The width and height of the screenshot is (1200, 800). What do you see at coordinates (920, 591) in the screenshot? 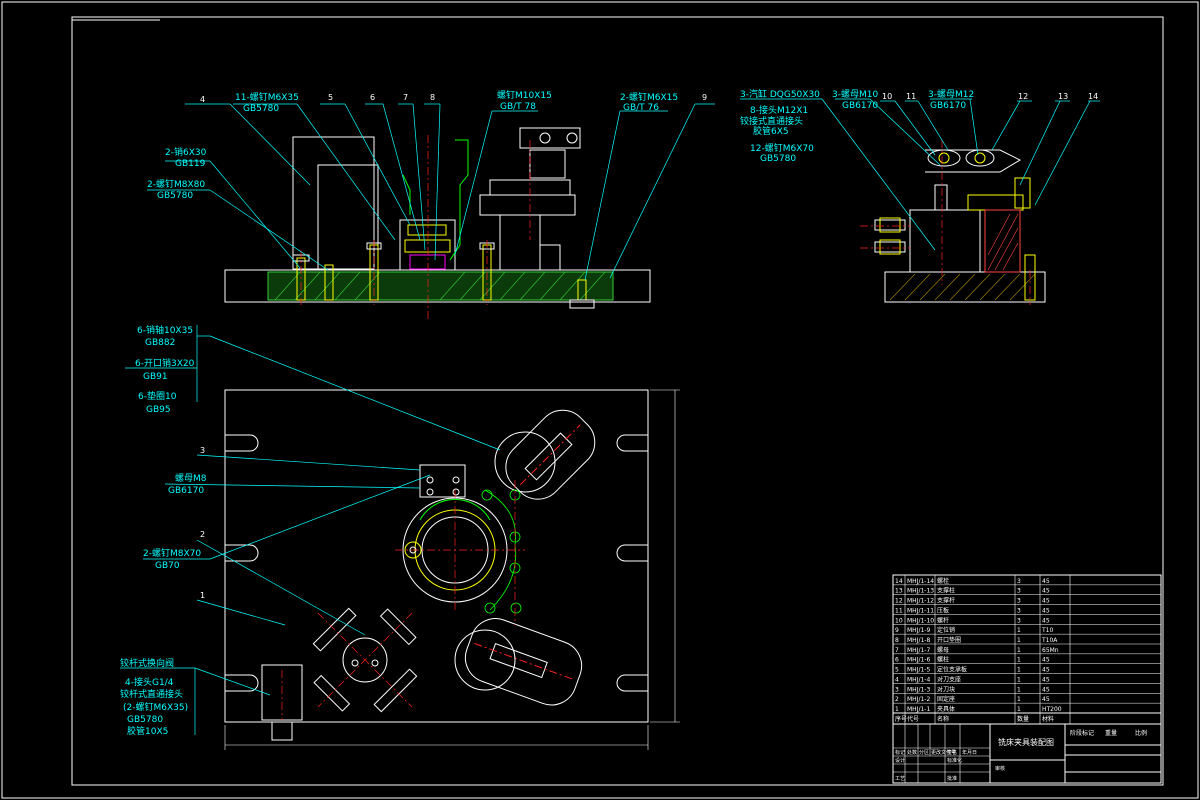
I see `parts-cell-code: MHJ/1-13` at bounding box center [920, 591].